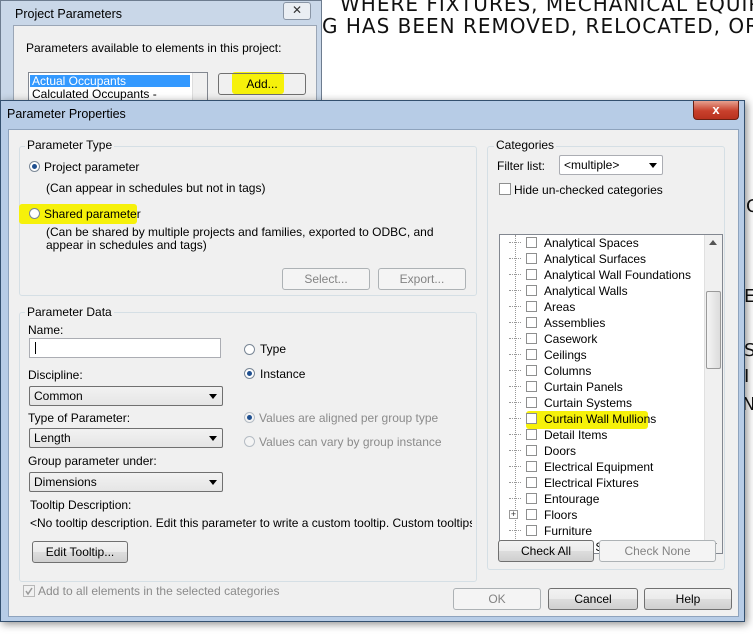 The image size is (753, 634). I want to click on category-label: Analytical Wall Foundations, so click(617, 275).